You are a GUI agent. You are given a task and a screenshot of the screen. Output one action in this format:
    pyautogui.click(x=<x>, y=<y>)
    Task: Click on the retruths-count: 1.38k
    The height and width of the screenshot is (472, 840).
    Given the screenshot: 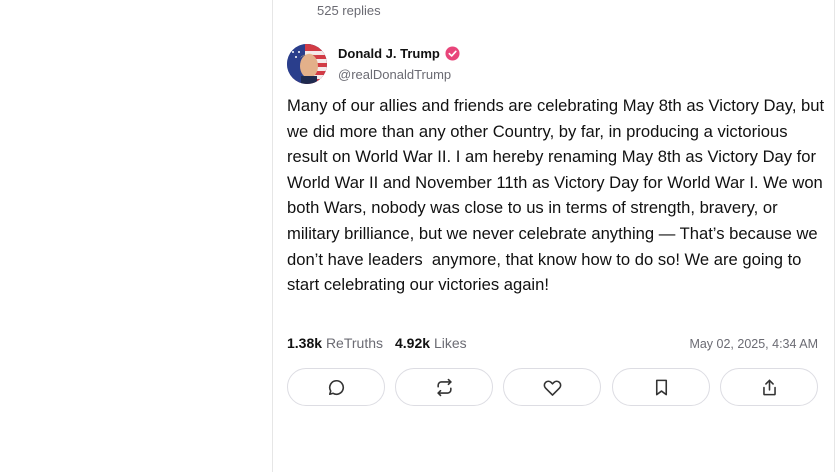 What is the action you would take?
    pyautogui.click(x=305, y=343)
    